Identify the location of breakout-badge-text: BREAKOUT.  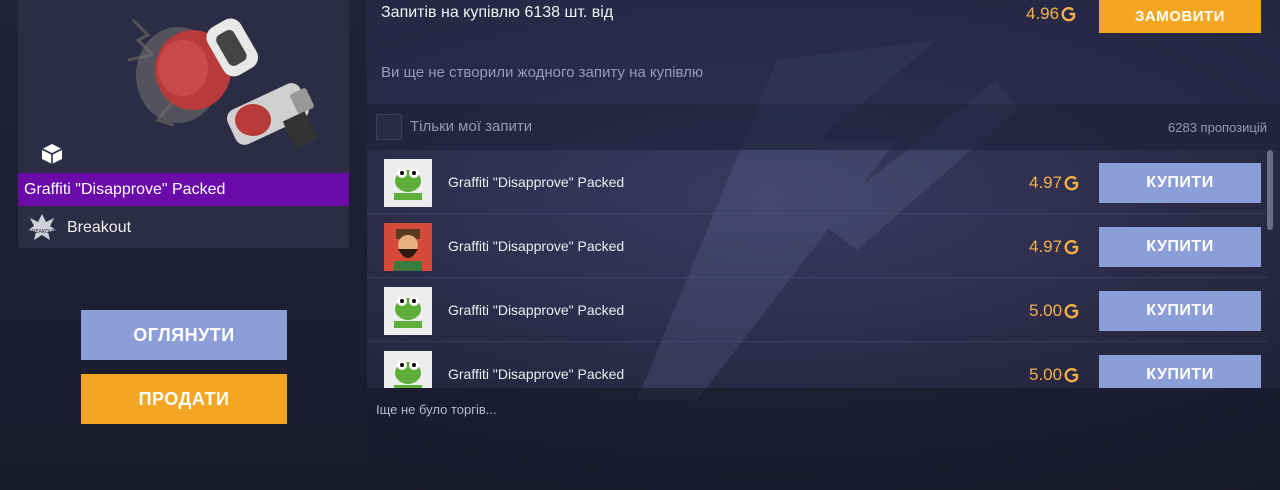
(42, 232).